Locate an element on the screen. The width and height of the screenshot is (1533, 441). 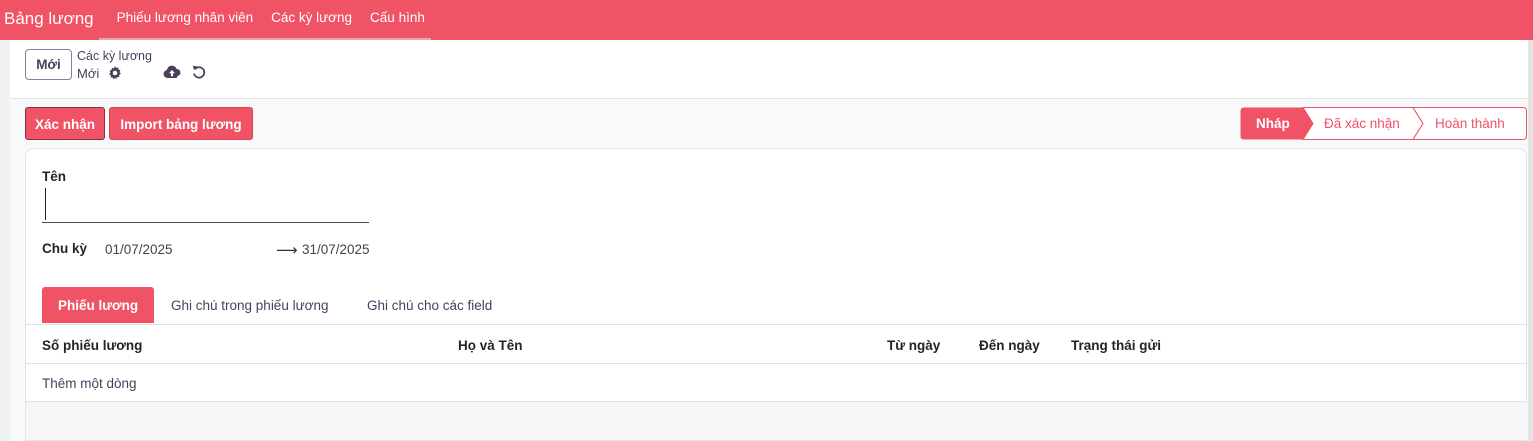
breadcrumb-current: Mới is located at coordinates (88, 73).